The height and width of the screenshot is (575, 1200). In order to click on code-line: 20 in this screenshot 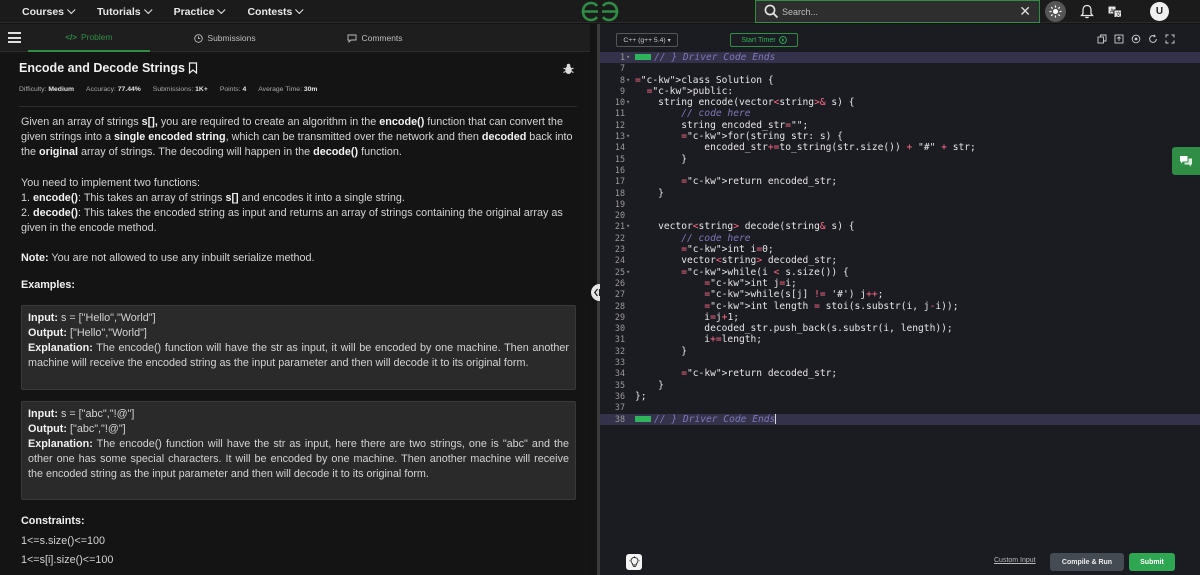, I will do `click(900, 215)`.